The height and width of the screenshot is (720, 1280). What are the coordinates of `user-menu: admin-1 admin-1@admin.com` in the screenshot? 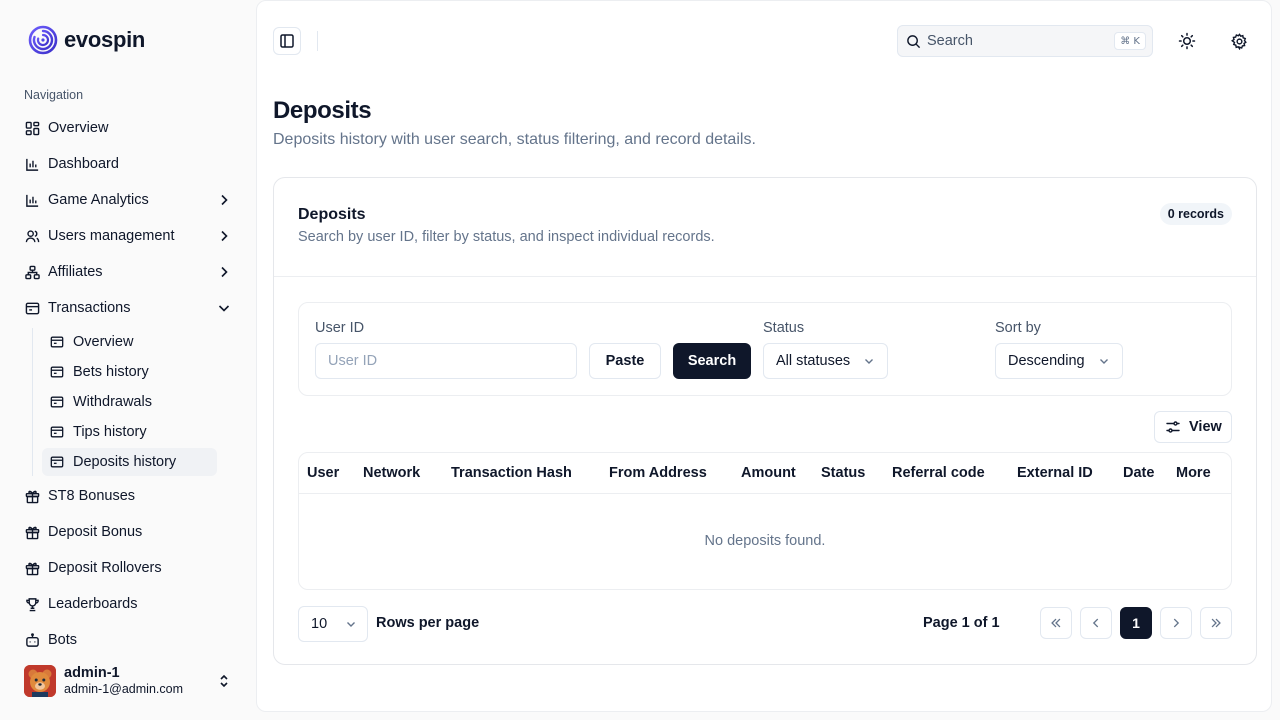 It's located at (132, 681).